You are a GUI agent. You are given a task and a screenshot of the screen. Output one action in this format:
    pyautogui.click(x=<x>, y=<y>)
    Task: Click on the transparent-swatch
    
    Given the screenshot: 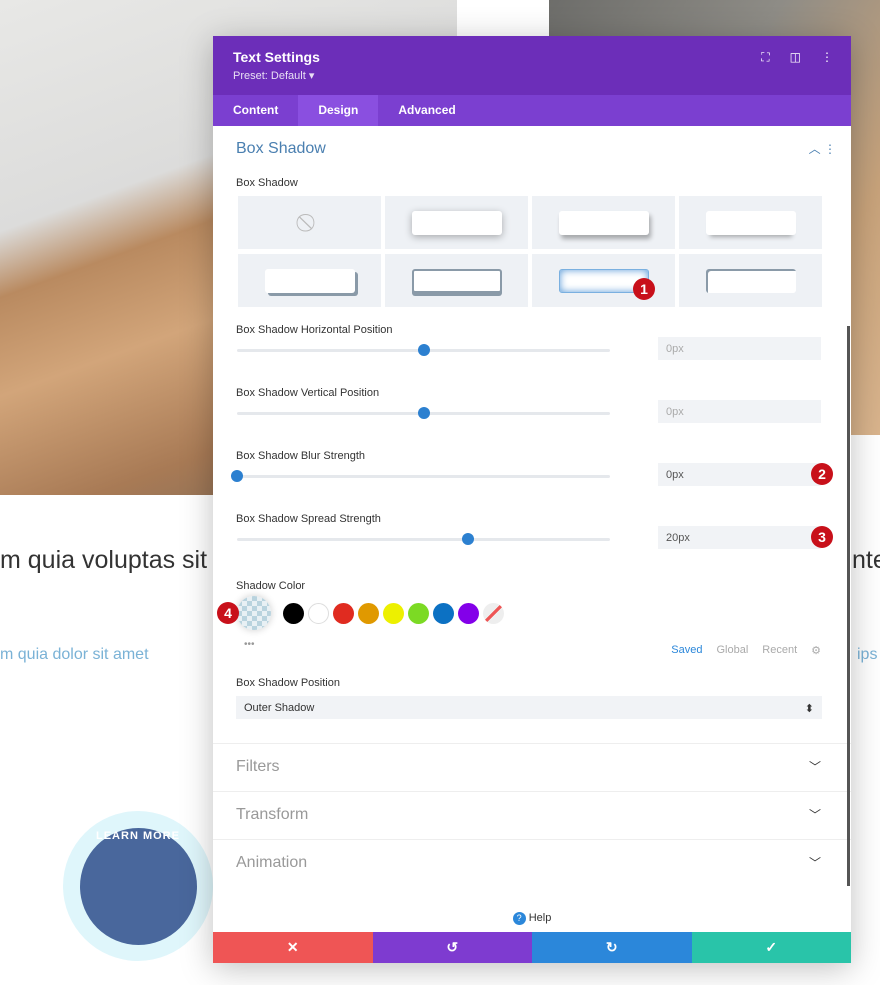 What is the action you would take?
    pyautogui.click(x=493, y=613)
    